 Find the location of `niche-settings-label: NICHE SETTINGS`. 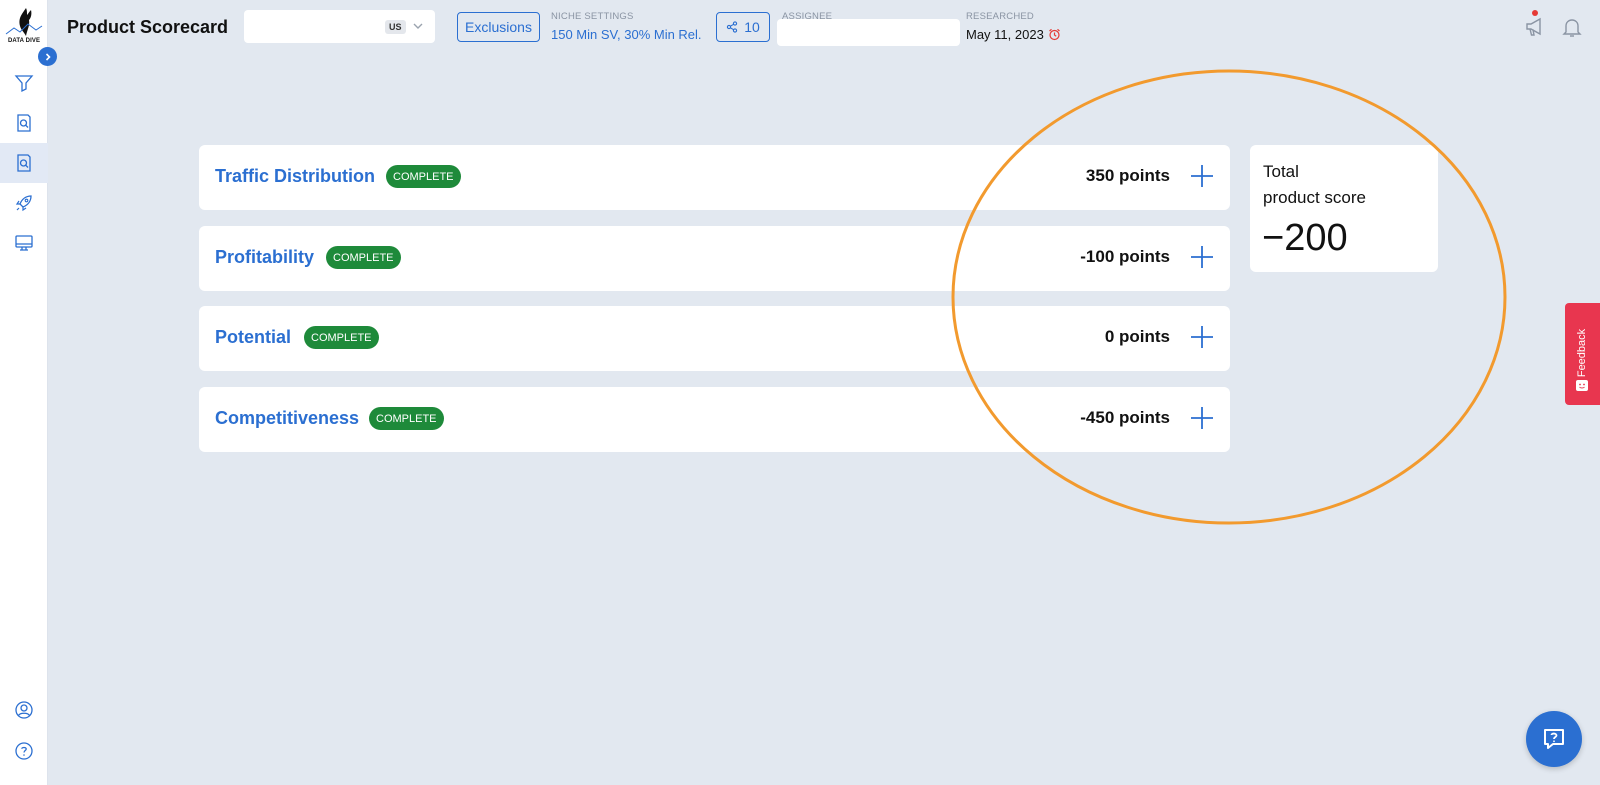

niche-settings-label: NICHE SETTINGS is located at coordinates (592, 16).